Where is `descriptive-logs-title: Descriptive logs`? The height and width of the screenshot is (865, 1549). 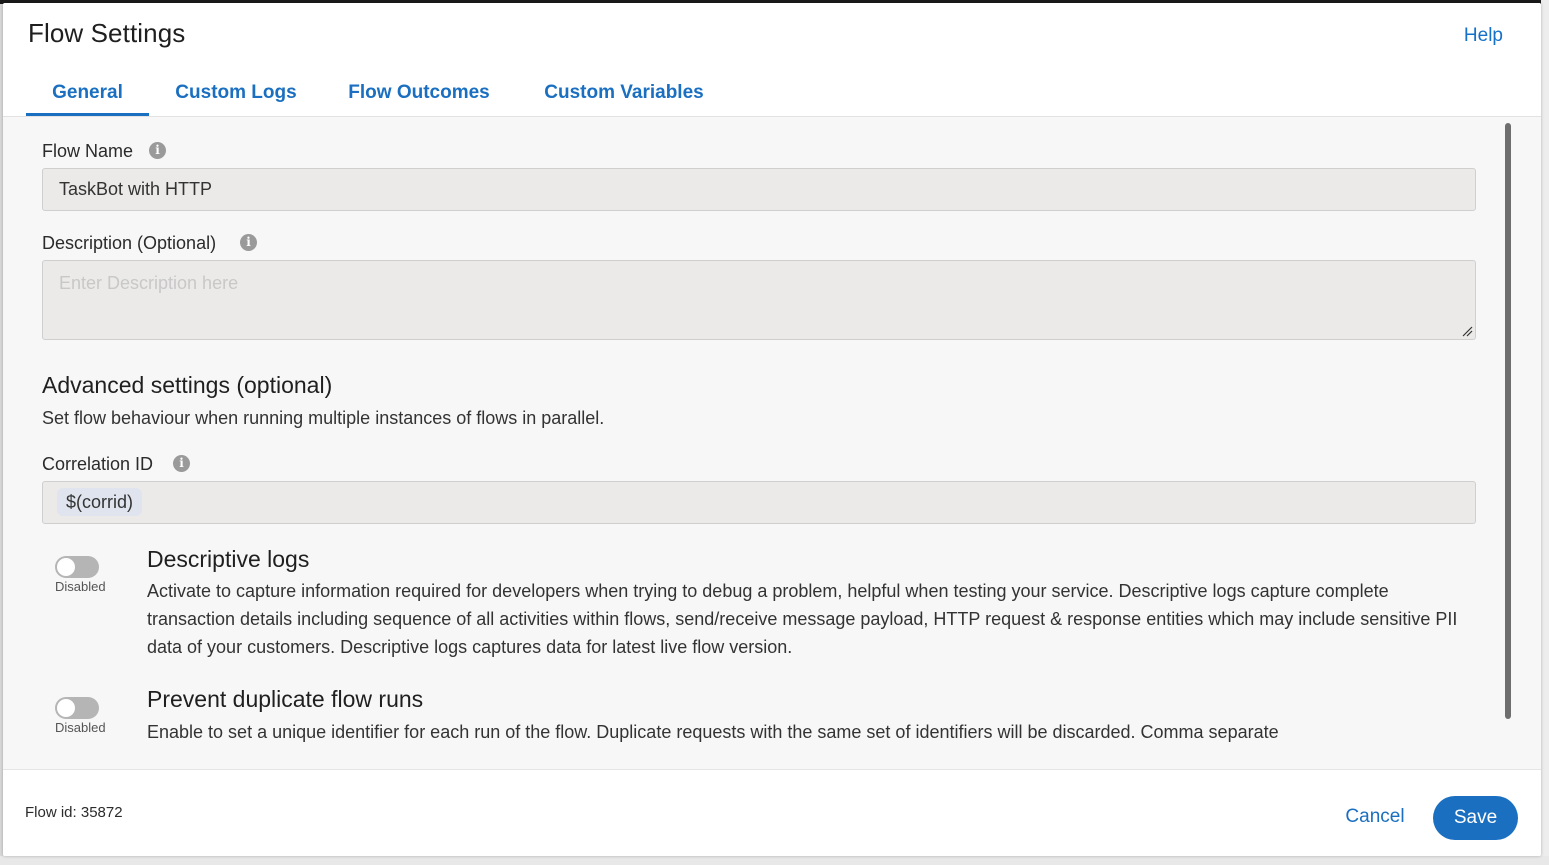 descriptive-logs-title: Descriptive logs is located at coordinates (228, 559).